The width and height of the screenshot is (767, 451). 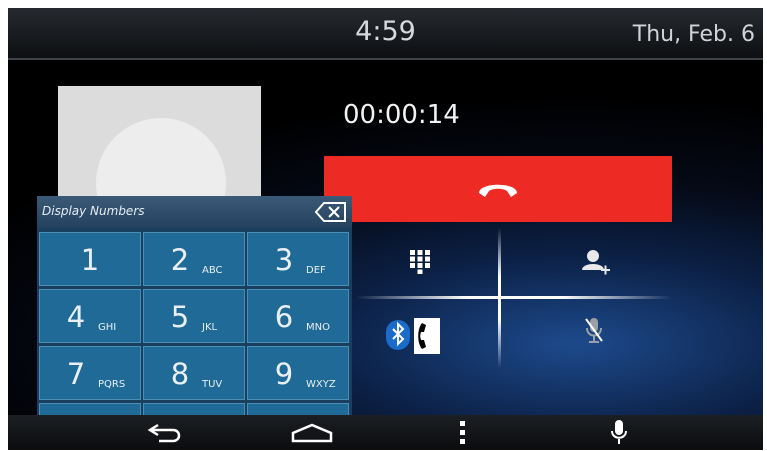 What do you see at coordinates (385, 34) in the screenshot?
I see `status-bar: 4:59 Thu, Feb. 6` at bounding box center [385, 34].